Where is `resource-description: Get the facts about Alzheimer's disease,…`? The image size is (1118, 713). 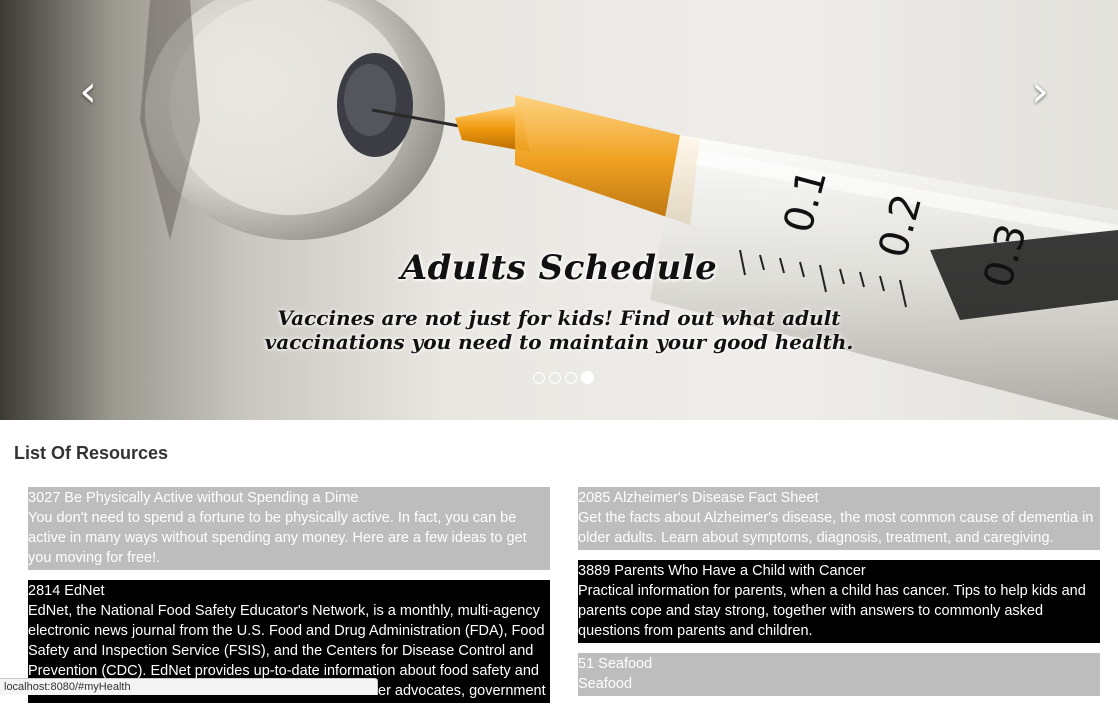
resource-description: Get the facts about Alzheimer's disease,… is located at coordinates (836, 528).